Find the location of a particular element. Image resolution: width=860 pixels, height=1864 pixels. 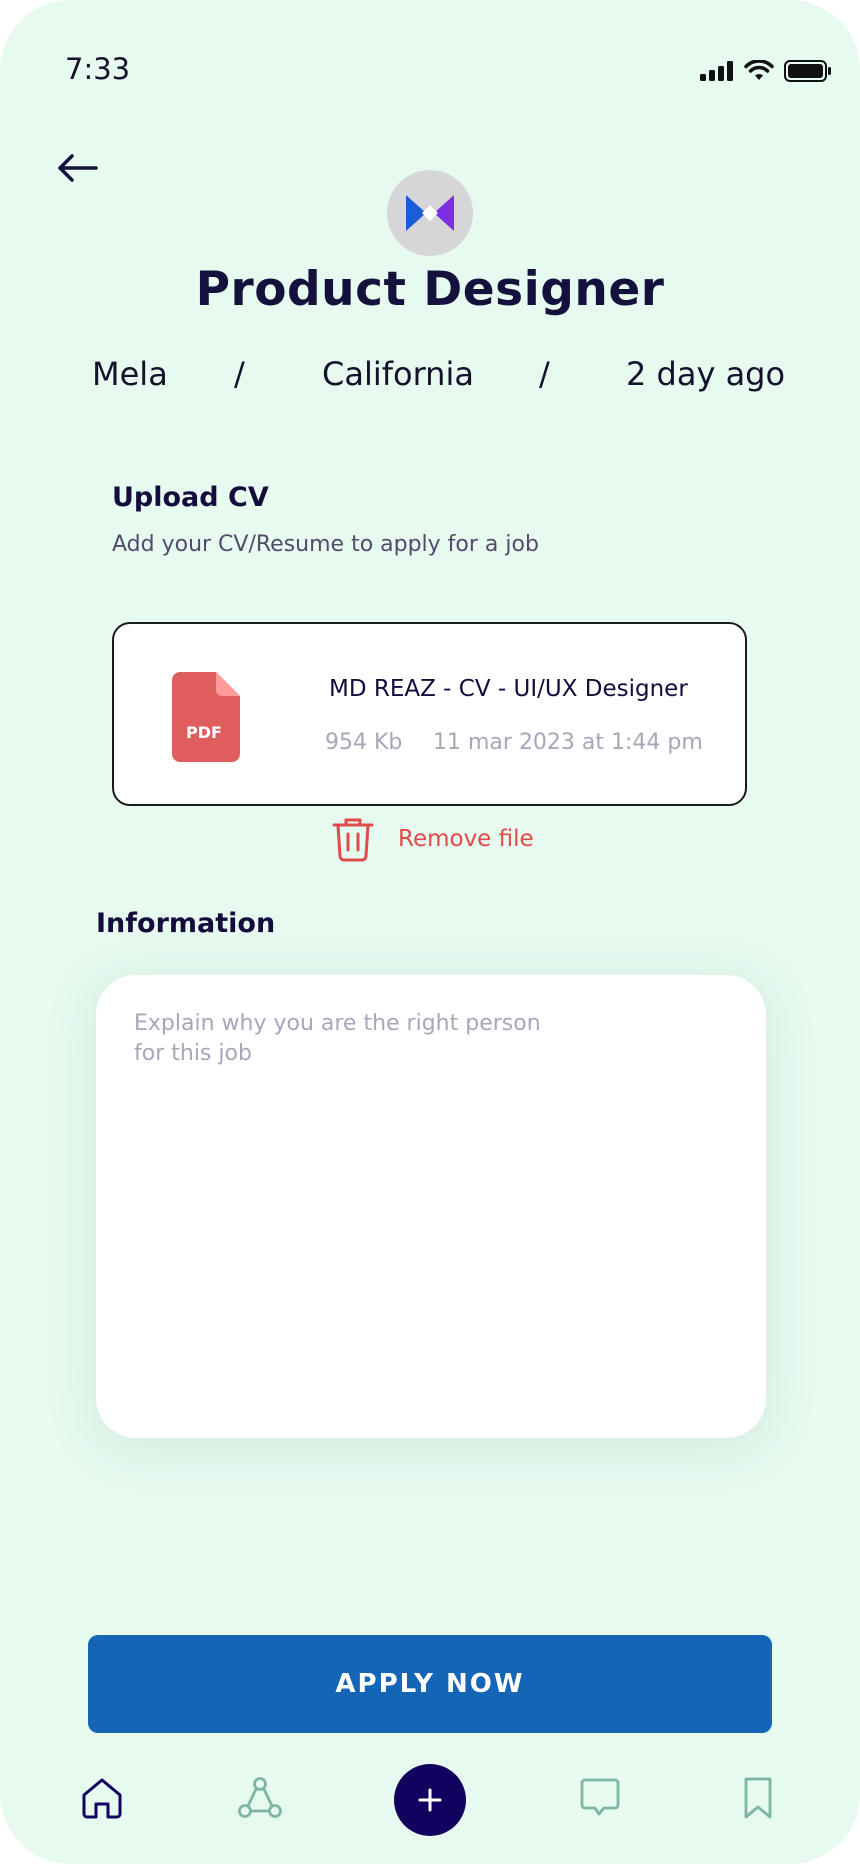

posted-time: 2 day ago is located at coordinates (706, 374).